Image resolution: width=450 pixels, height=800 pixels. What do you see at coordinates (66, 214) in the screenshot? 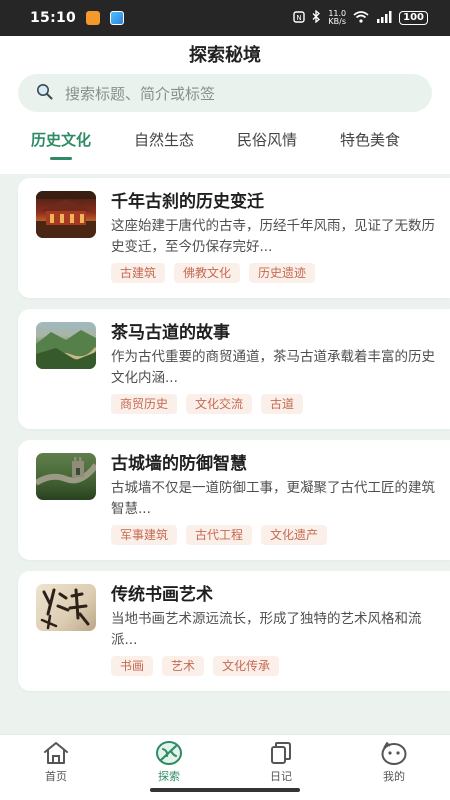
I see `article-thumbnail-temple` at bounding box center [66, 214].